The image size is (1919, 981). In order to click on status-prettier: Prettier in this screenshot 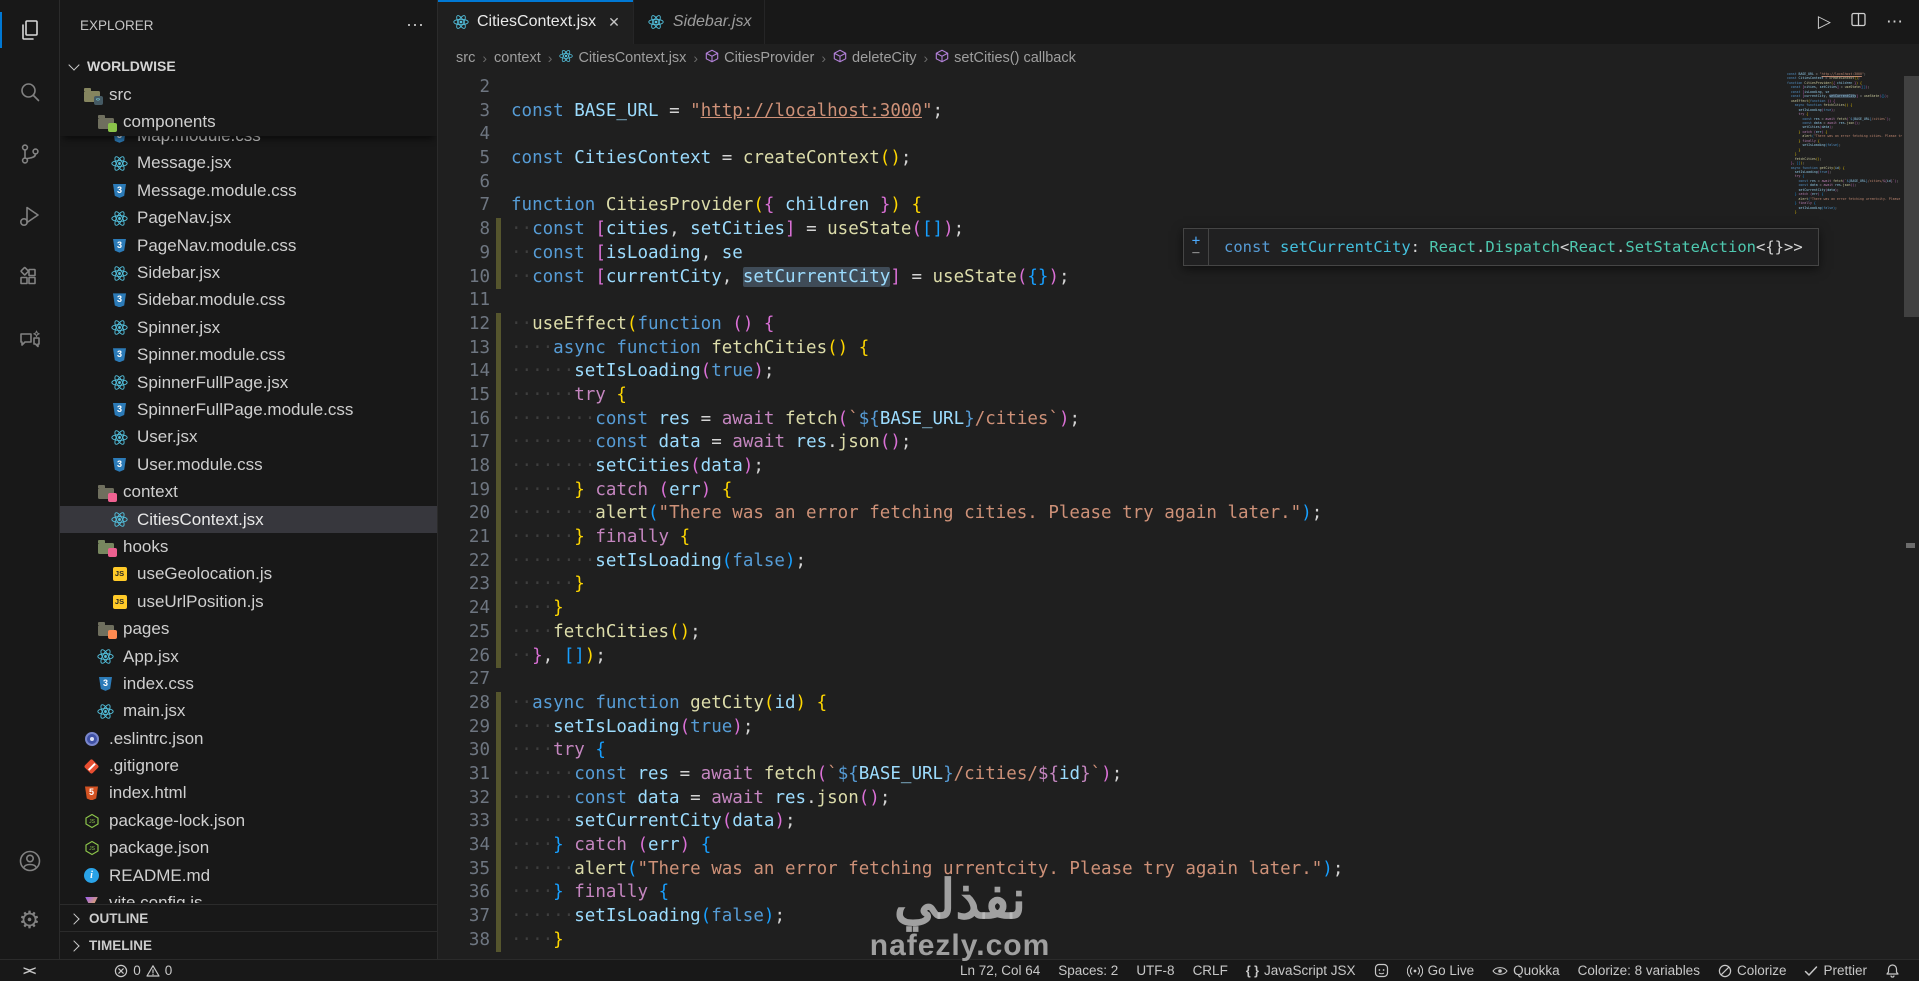, I will do `click(1835, 970)`.